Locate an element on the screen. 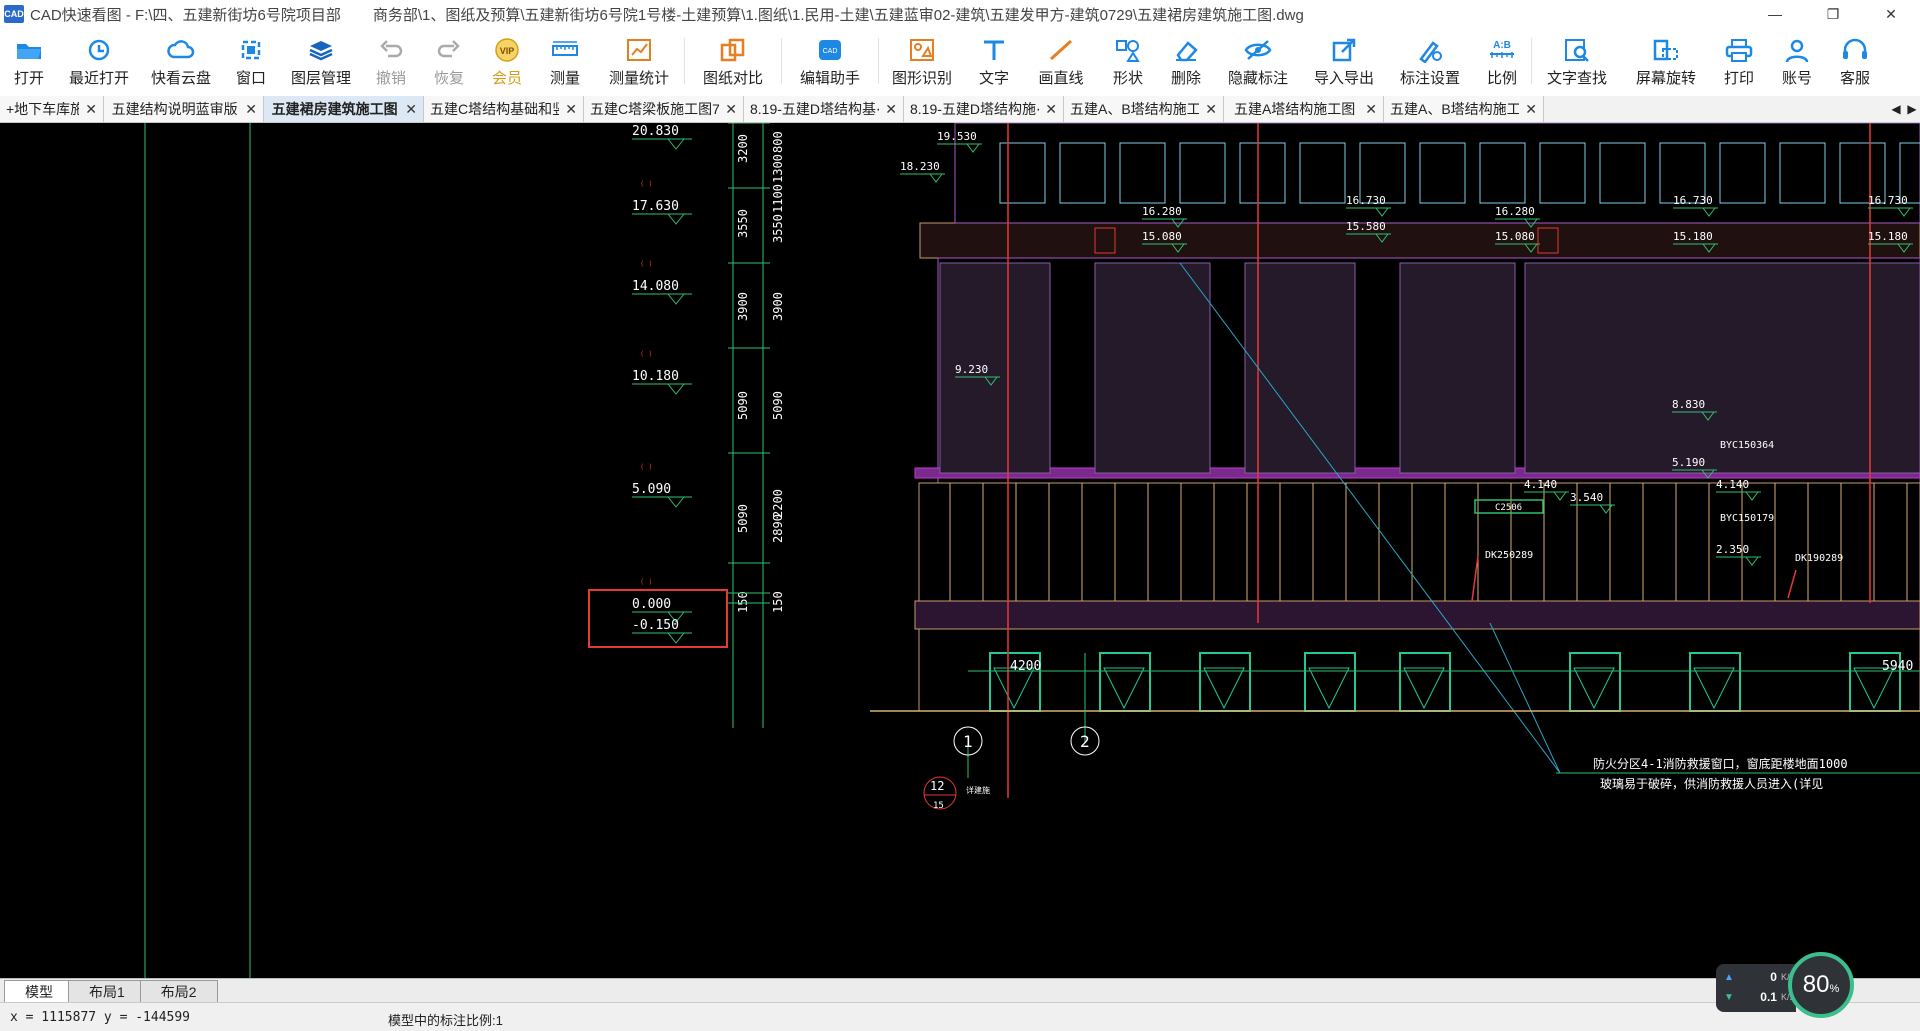 This screenshot has width=1920, height=1031. toolbar-scale-button: A:B 比例 is located at coordinates (1502, 58).